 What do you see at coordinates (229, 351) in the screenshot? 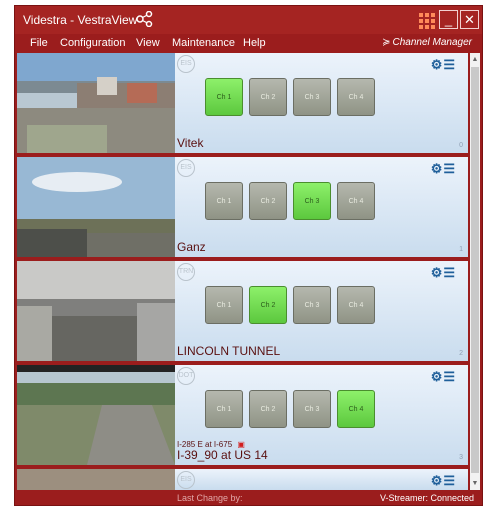
I see `camera-name: LINCOLN TUNNEL` at bounding box center [229, 351].